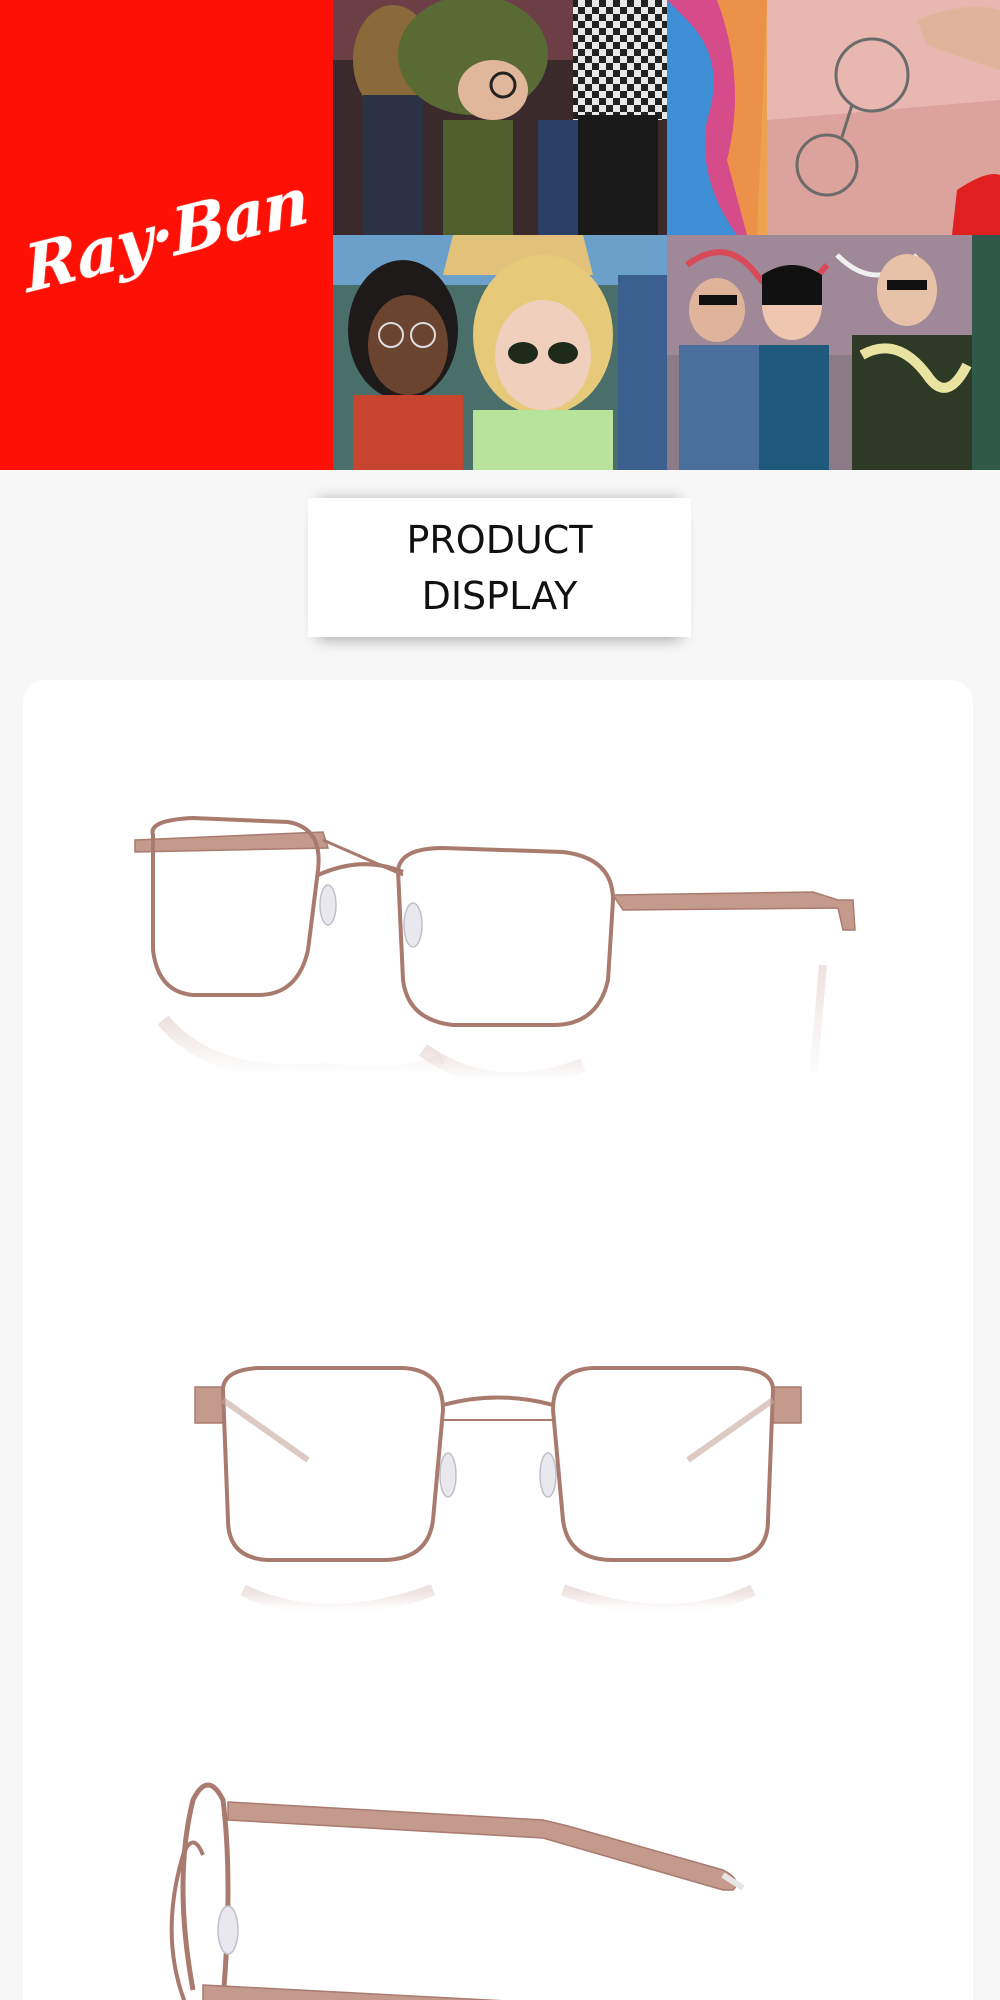  Describe the element at coordinates (500, 352) in the screenshot. I see `friends-selfie-photo` at that location.